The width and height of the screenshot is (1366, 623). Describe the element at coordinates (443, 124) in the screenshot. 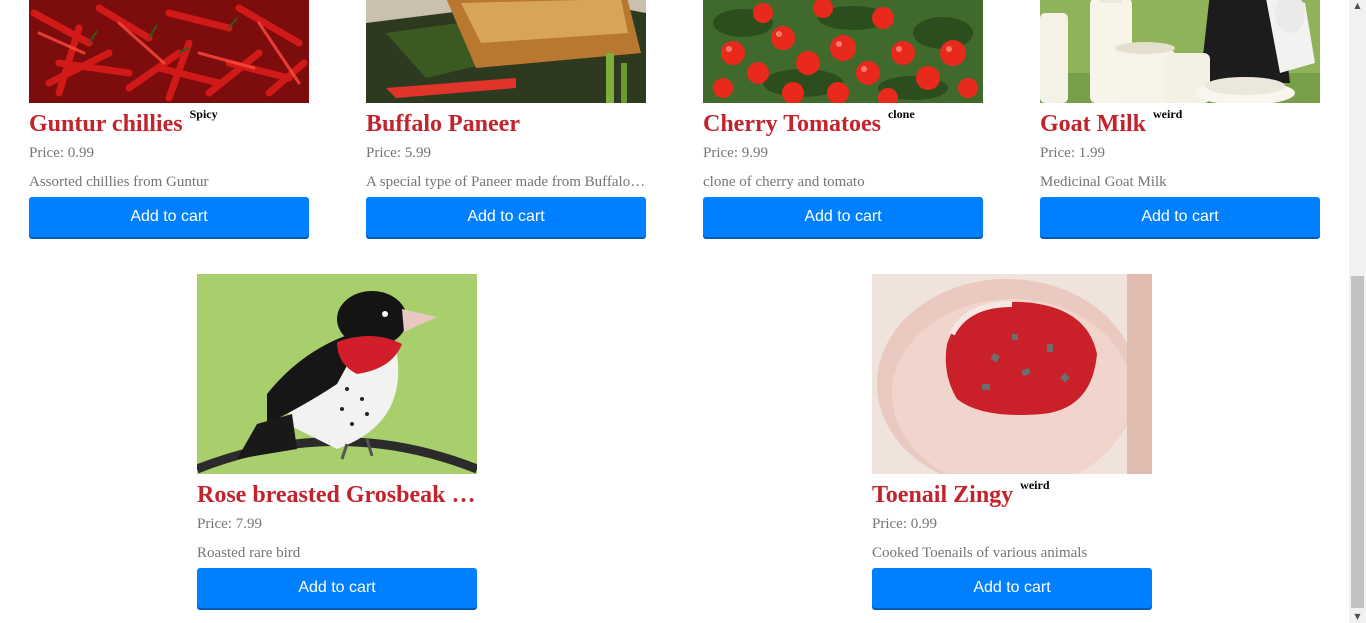

I see `product-title: Buffalo Paneer` at that location.